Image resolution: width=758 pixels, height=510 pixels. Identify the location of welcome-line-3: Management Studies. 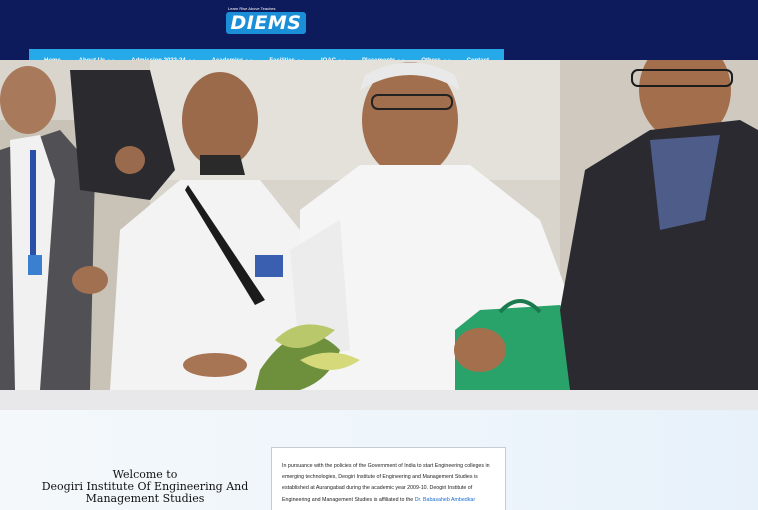
(145, 498).